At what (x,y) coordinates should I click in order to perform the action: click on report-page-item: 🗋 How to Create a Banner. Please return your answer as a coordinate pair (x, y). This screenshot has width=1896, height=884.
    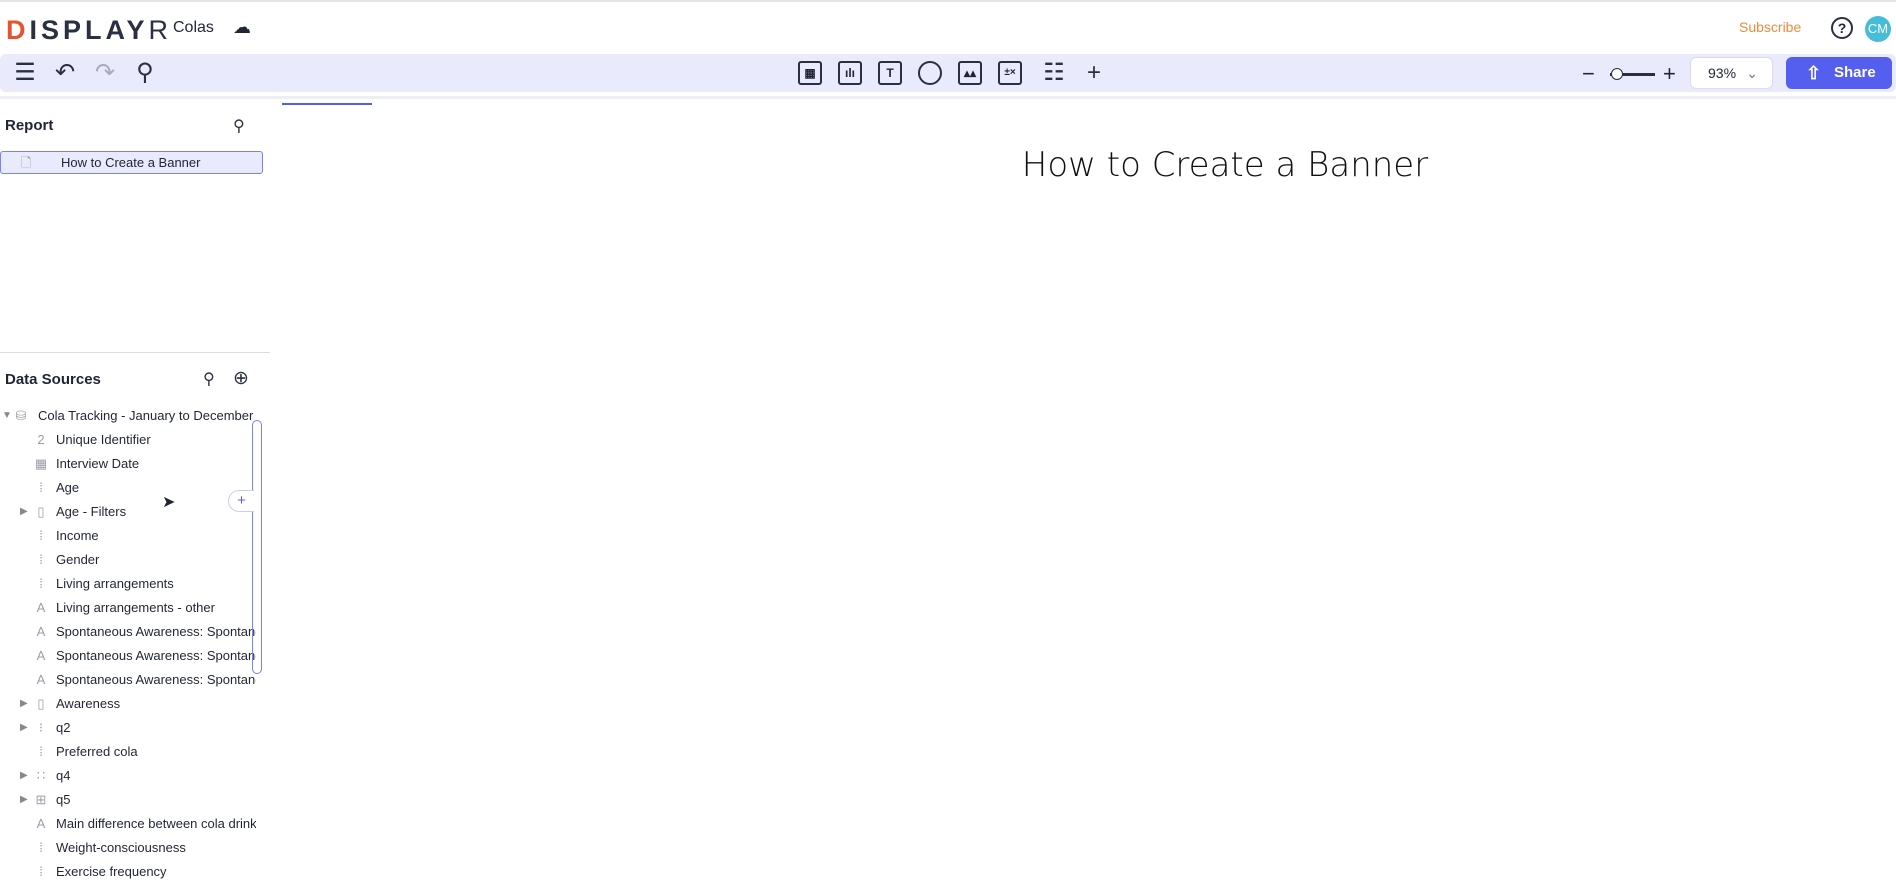
    Looking at the image, I should click on (131, 162).